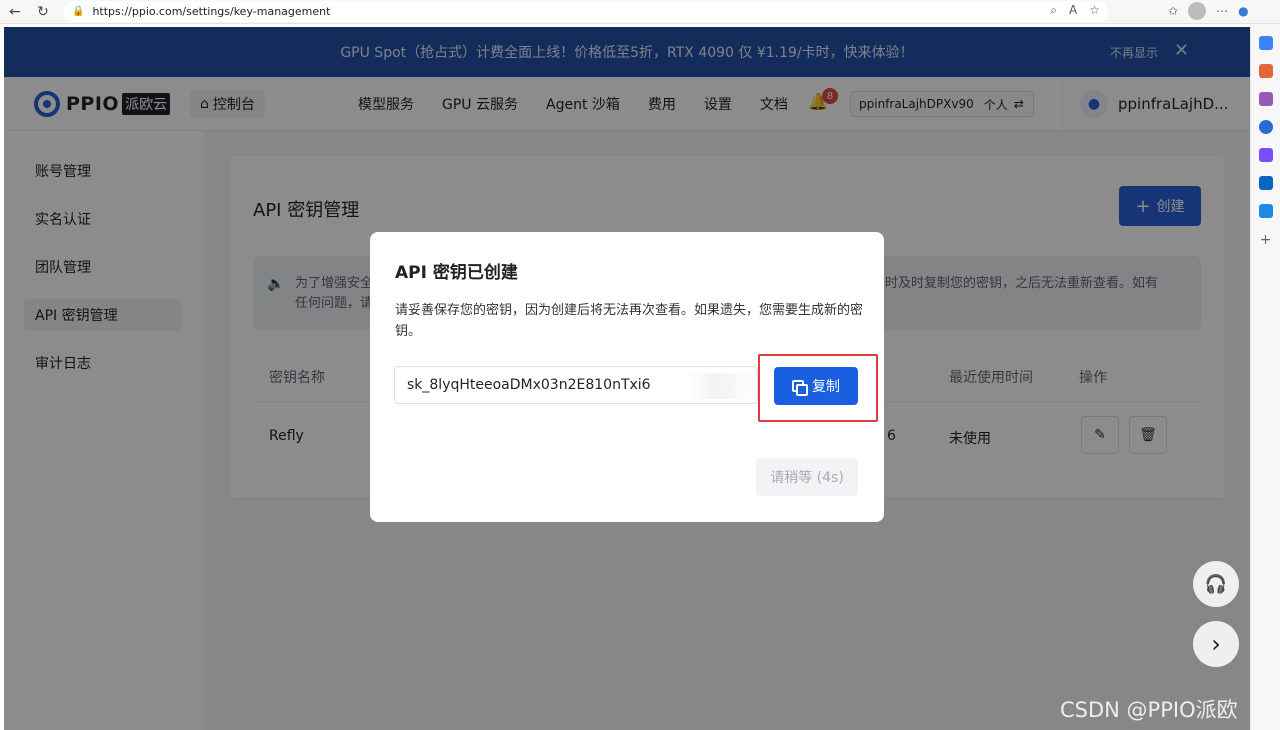 The height and width of the screenshot is (730, 1280). What do you see at coordinates (211, 11) in the screenshot?
I see `url-text: https://ppio.com/settings/key-management` at bounding box center [211, 11].